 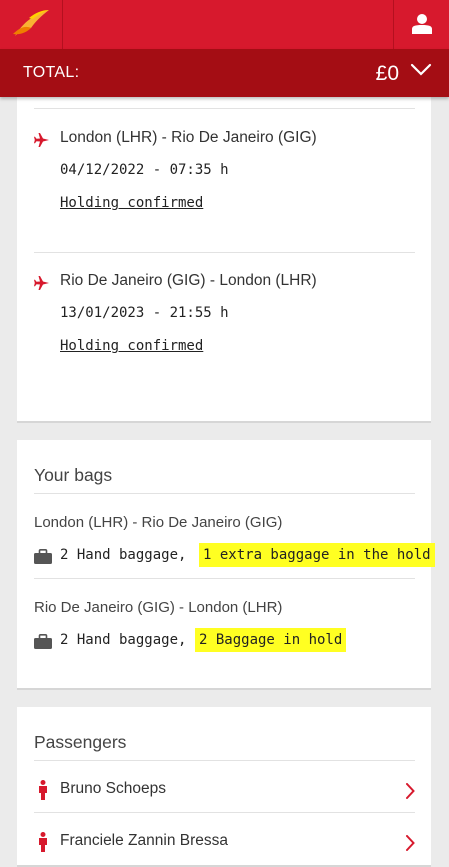 What do you see at coordinates (73, 475) in the screenshot?
I see `bags-title: Your bags` at bounding box center [73, 475].